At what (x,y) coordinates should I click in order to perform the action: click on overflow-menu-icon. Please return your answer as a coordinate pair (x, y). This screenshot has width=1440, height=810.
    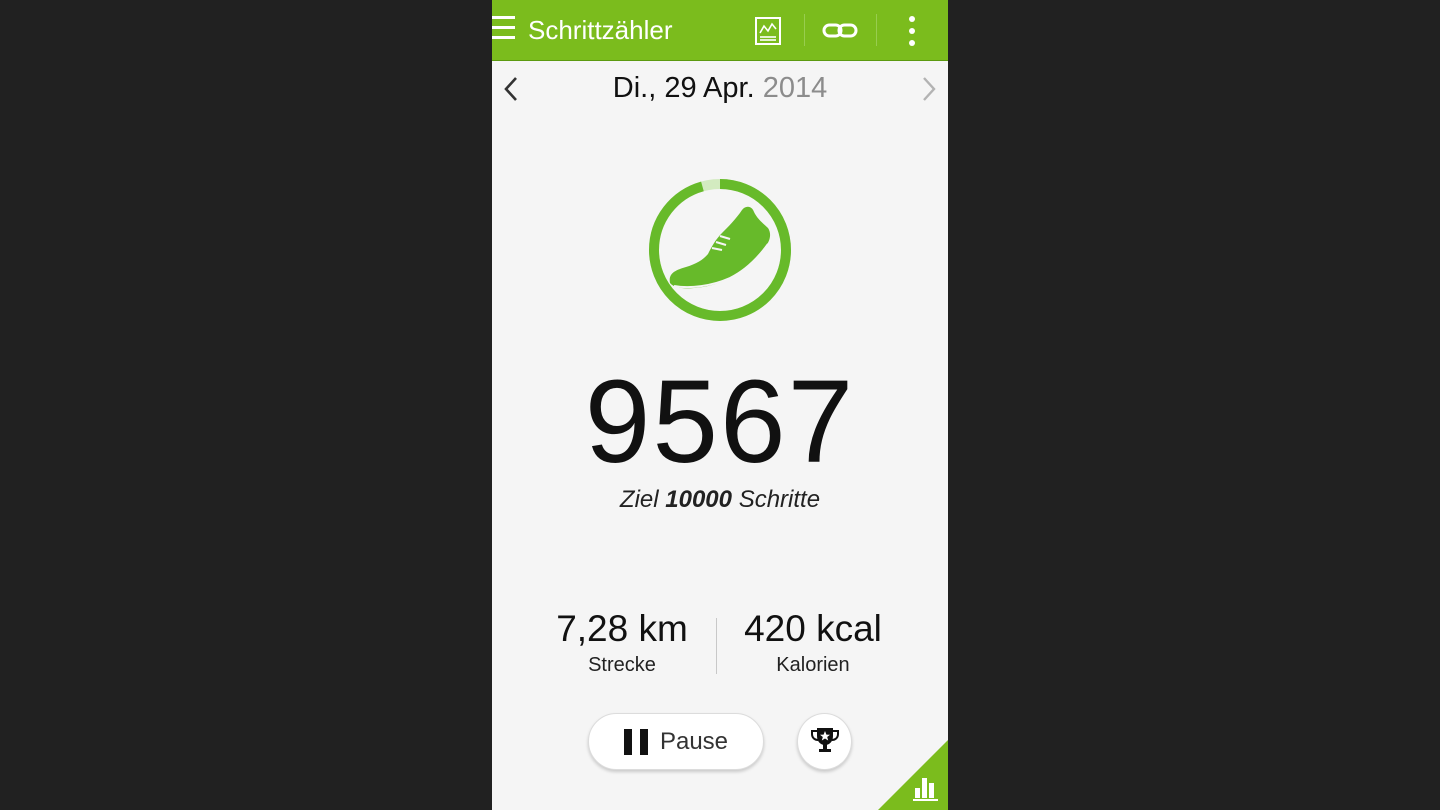
    Looking at the image, I should click on (912, 31).